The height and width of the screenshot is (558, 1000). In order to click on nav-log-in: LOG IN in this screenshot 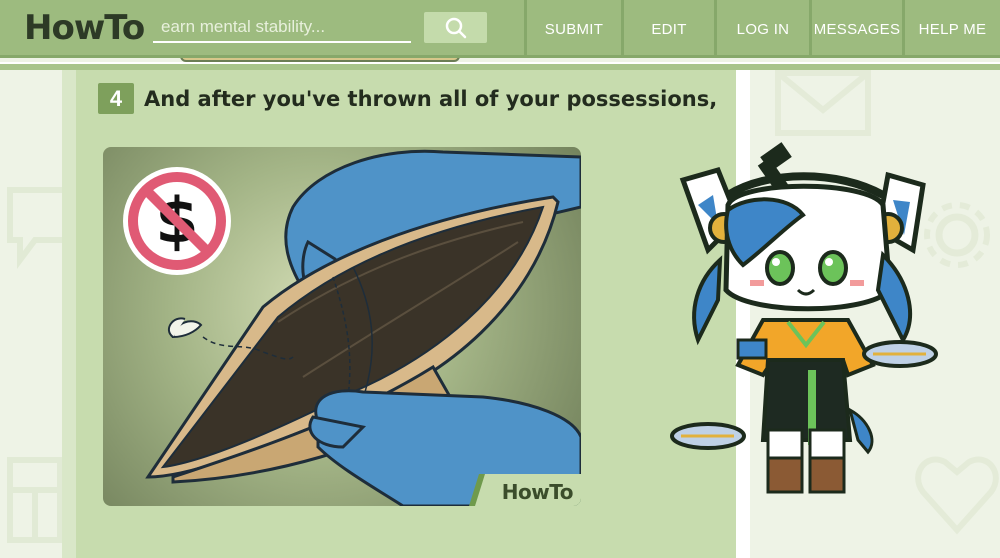, I will do `click(761, 29)`.